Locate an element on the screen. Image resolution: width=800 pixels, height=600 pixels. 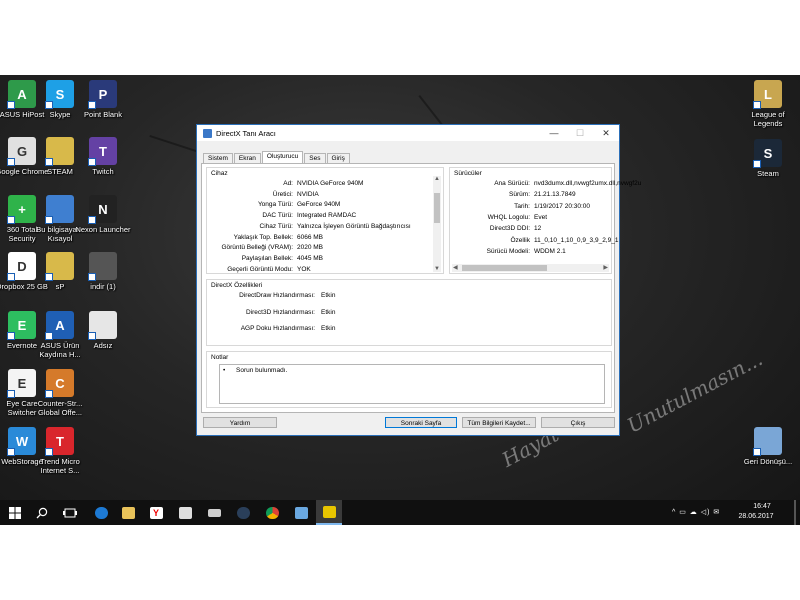
info-label: Yaklaşık Top. Bellek: is located at coordinates (263, 237).